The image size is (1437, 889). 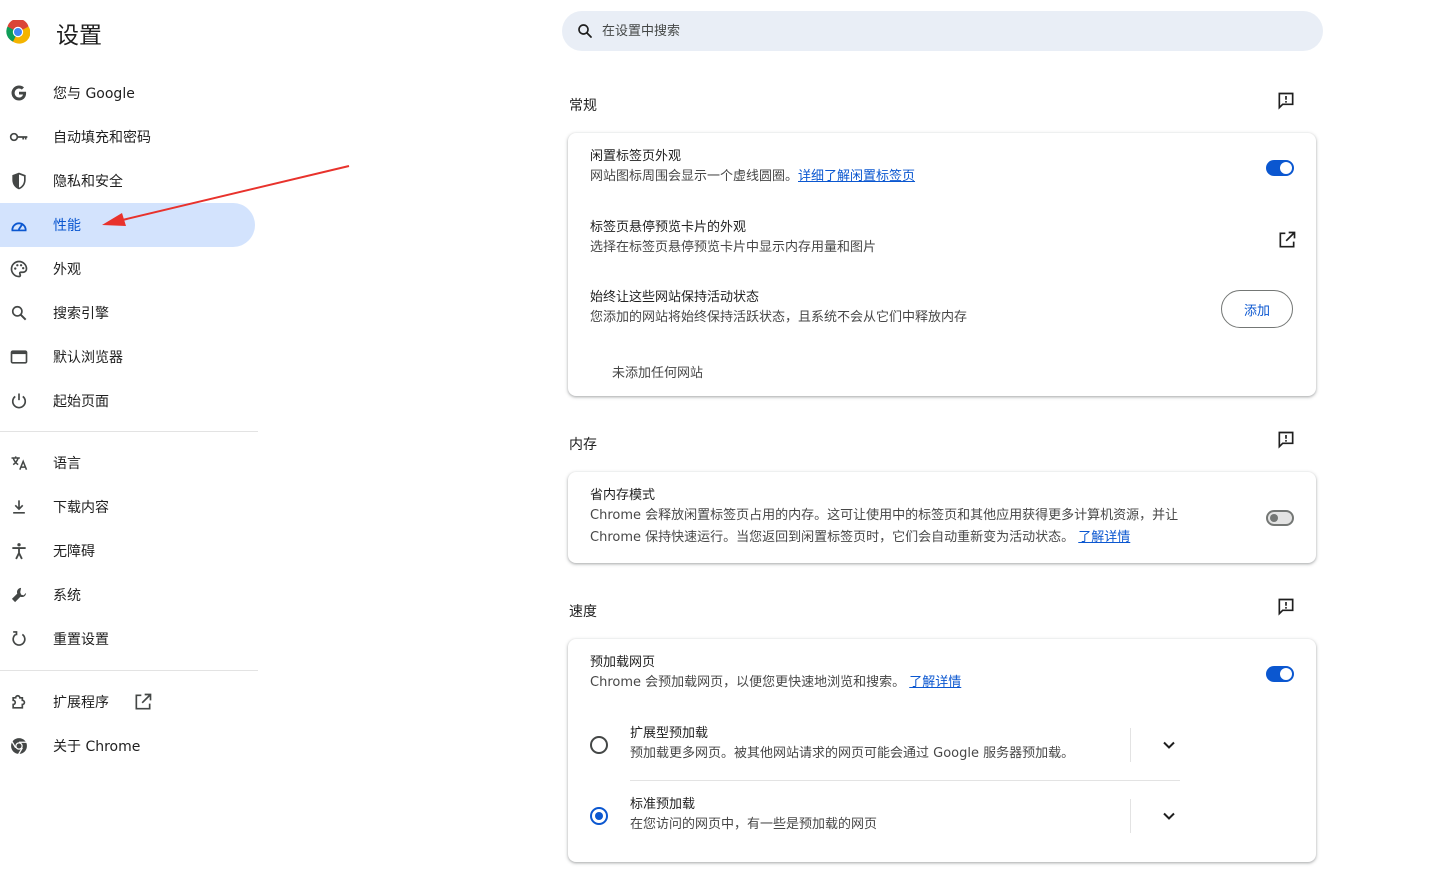 What do you see at coordinates (79, 36) in the screenshot?
I see `page-title: 设置` at bounding box center [79, 36].